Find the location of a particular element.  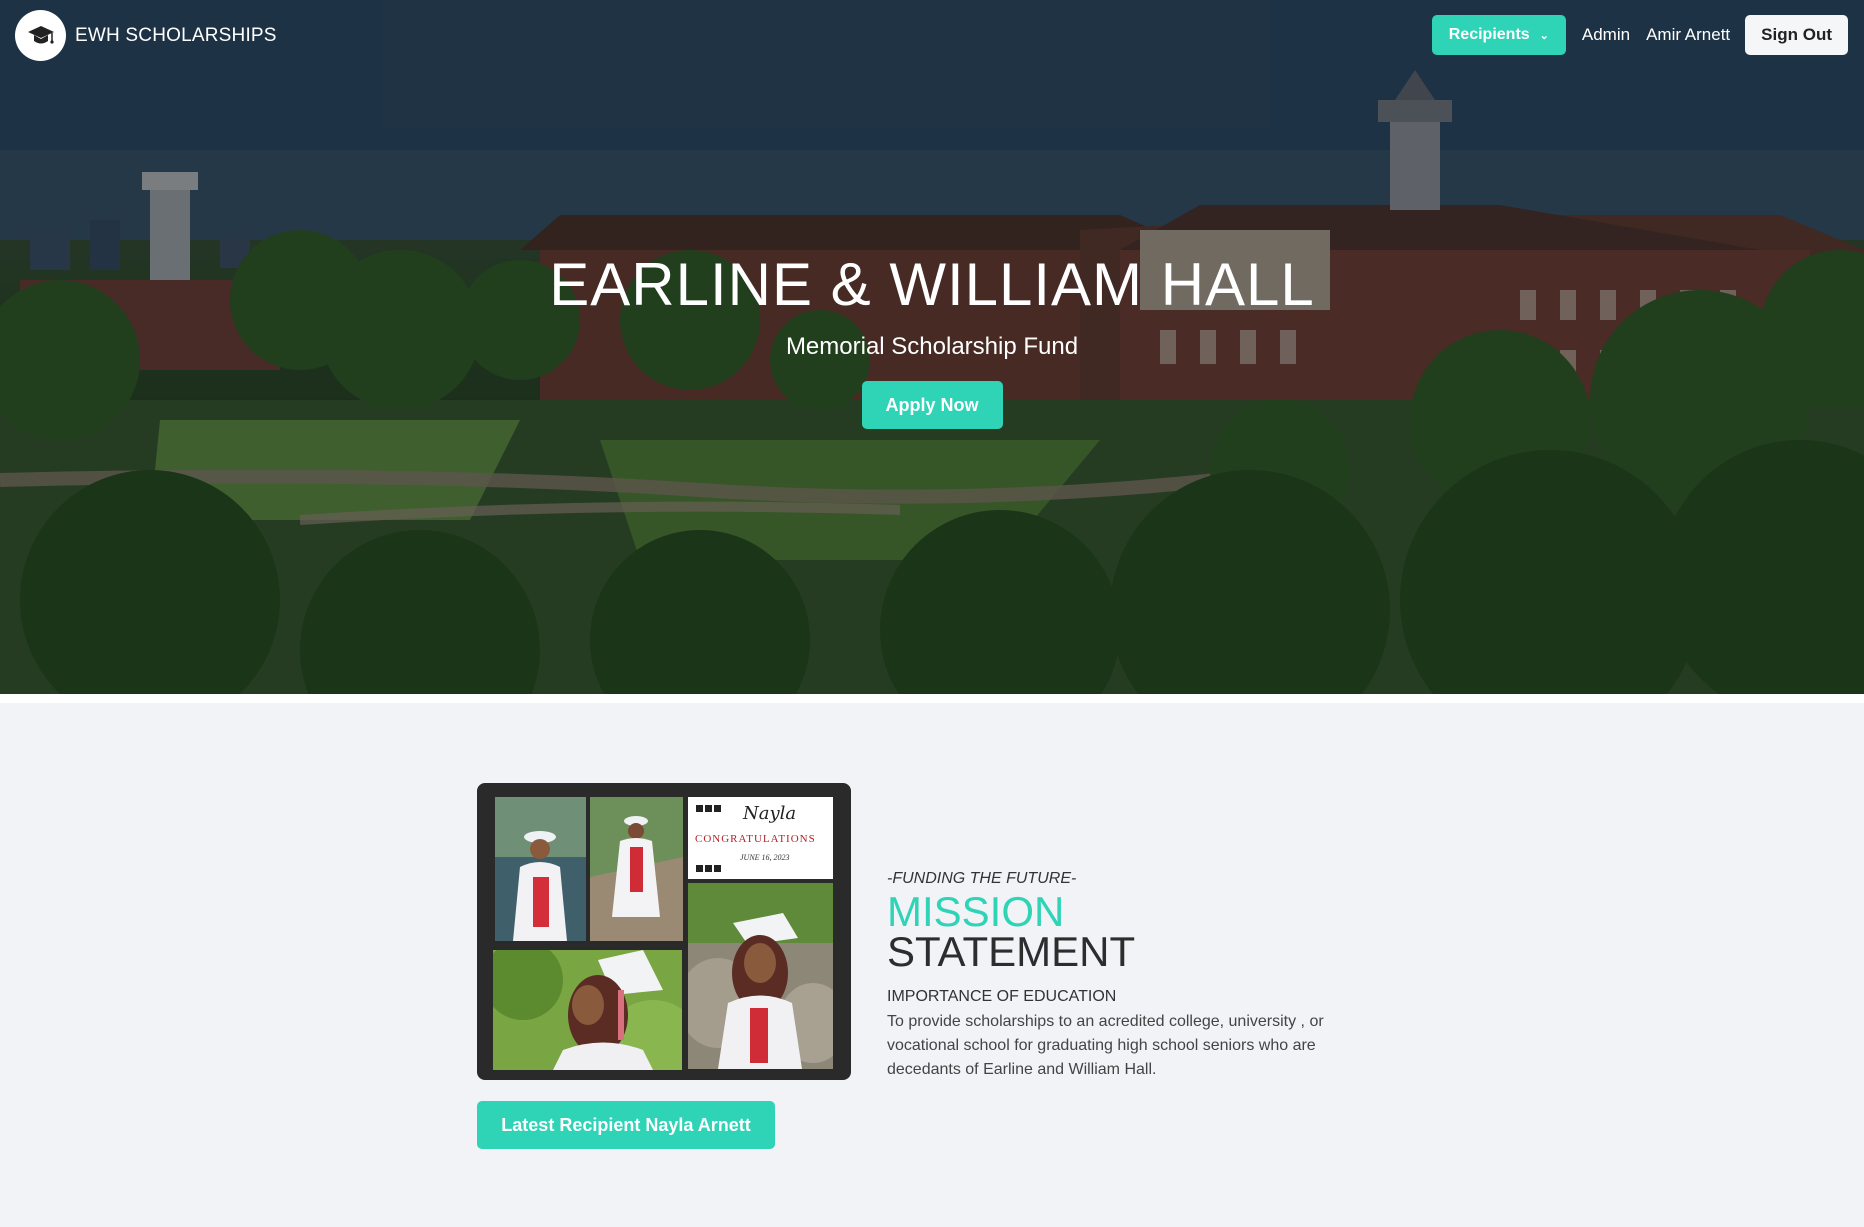

card-recipient-name: Nayla is located at coordinates (770, 813).